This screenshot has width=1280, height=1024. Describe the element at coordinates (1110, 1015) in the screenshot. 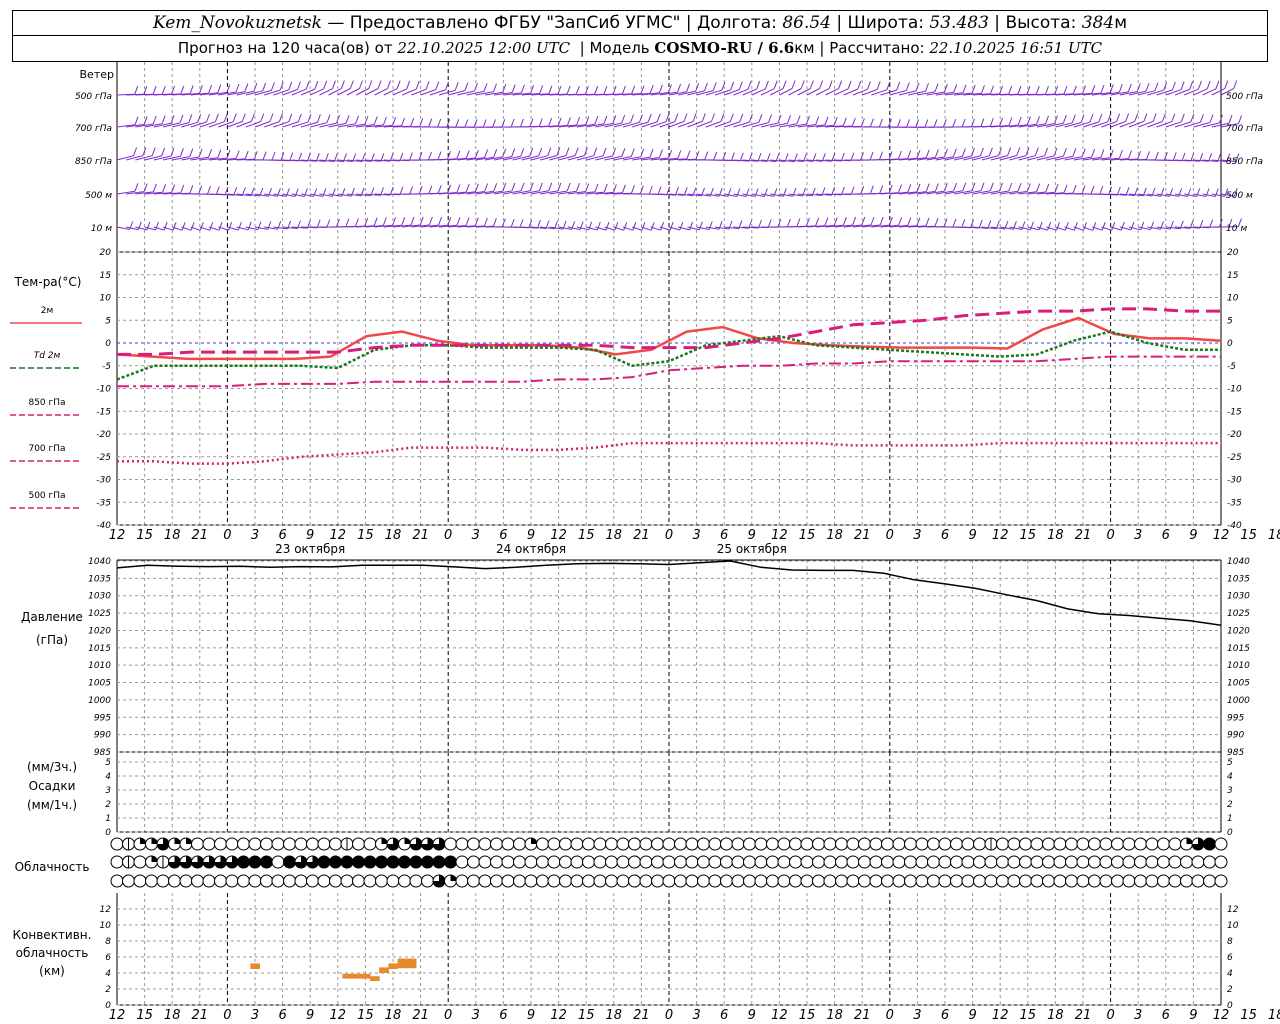

I see `time-tick-label-bottom: 0` at that location.